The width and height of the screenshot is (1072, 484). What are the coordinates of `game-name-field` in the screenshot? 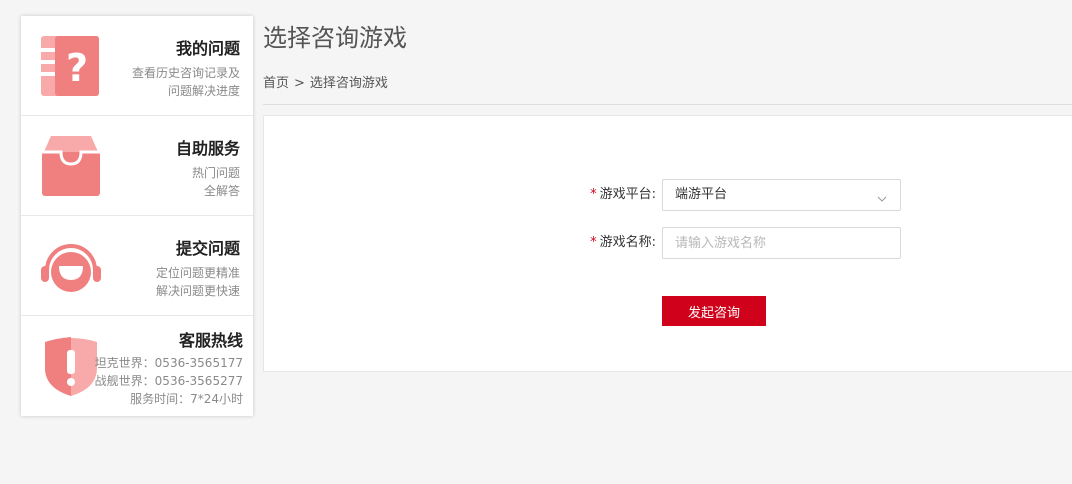 It's located at (781, 243).